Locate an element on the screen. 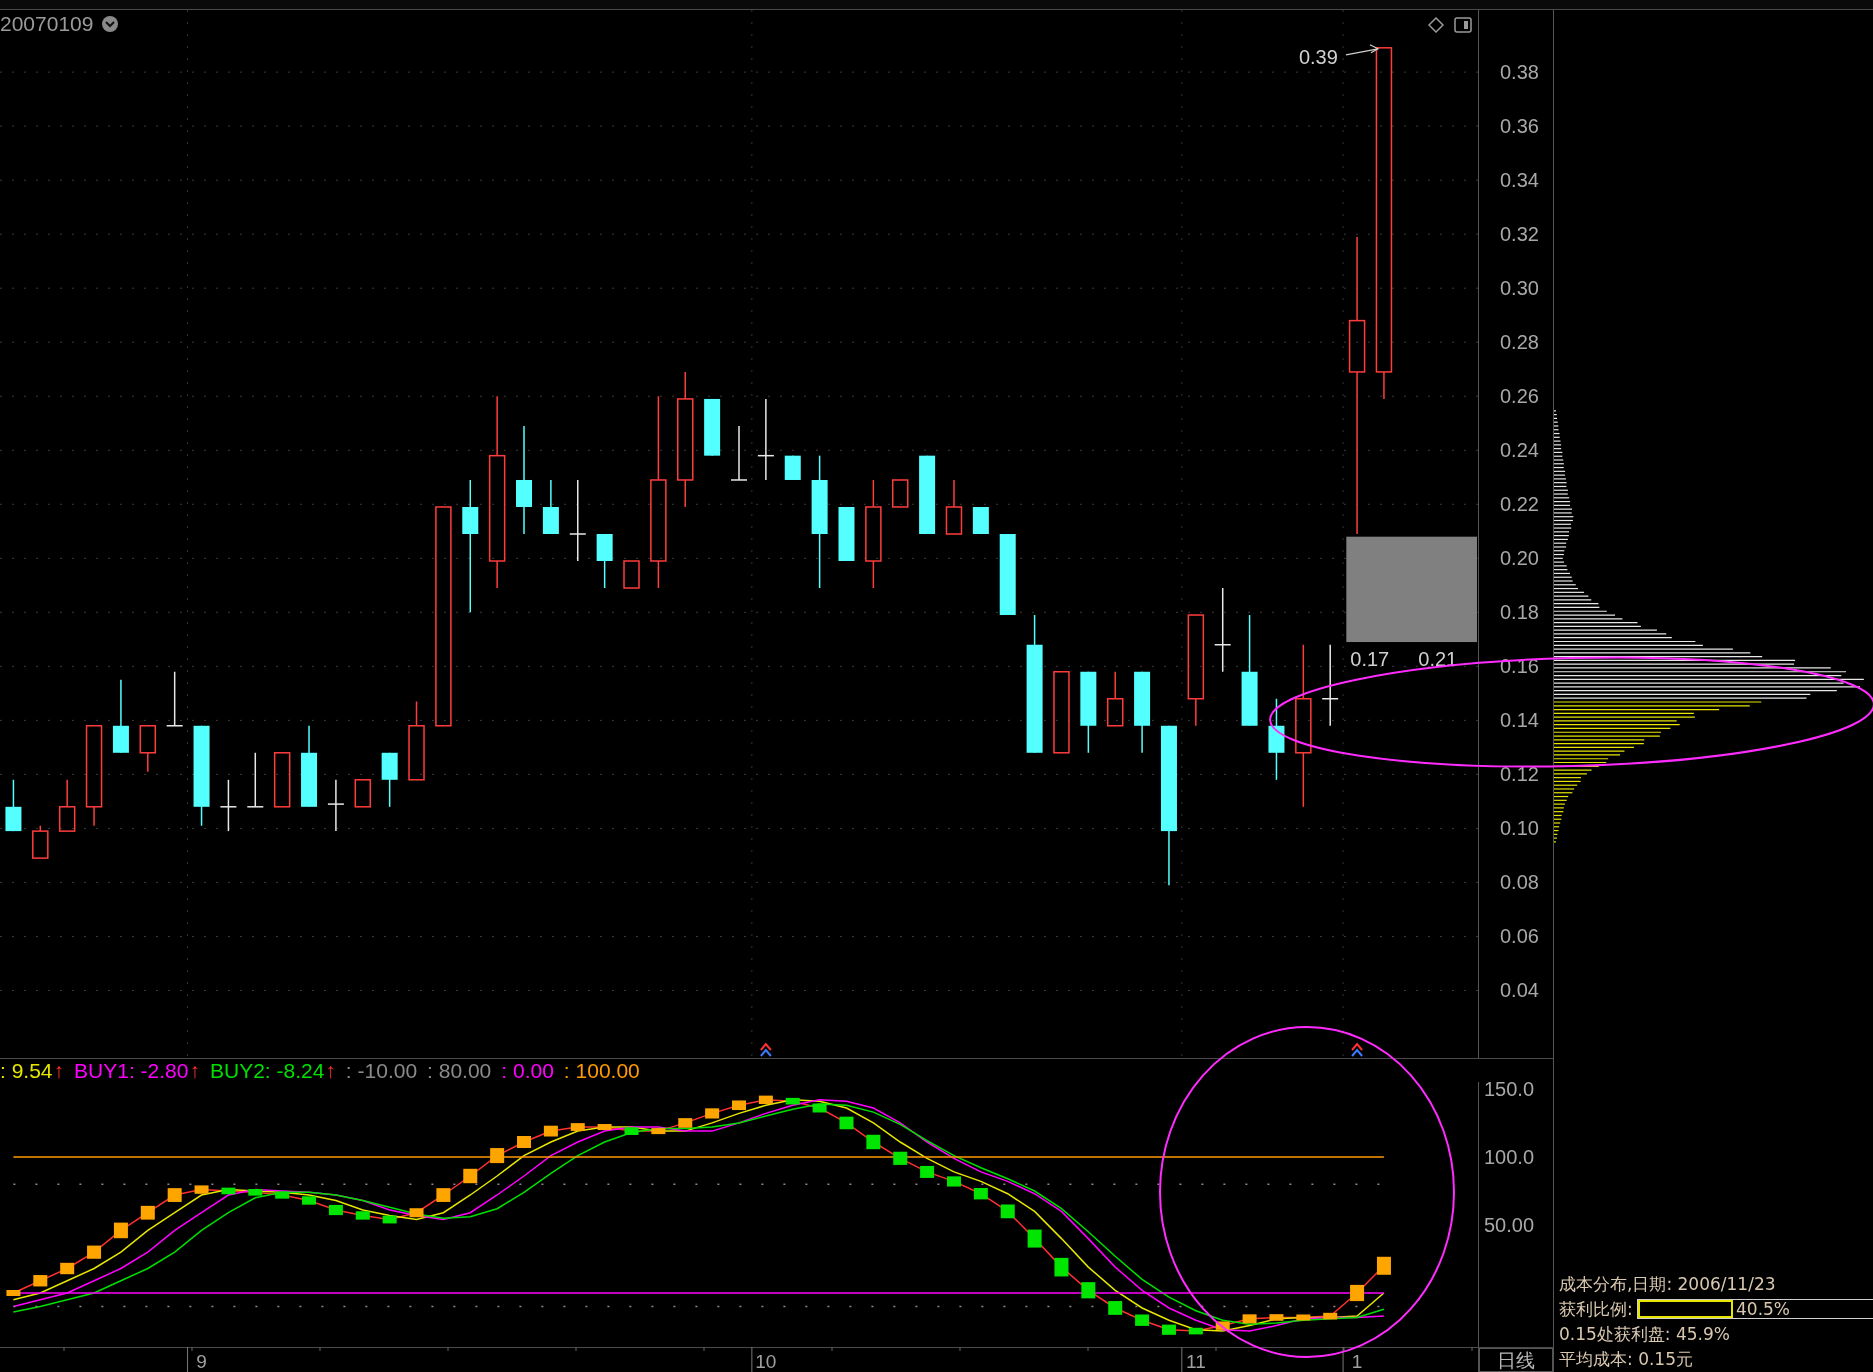 This screenshot has height=1372, width=1873. indicator-value: BUY1: -2.80 is located at coordinates (131, 1070).